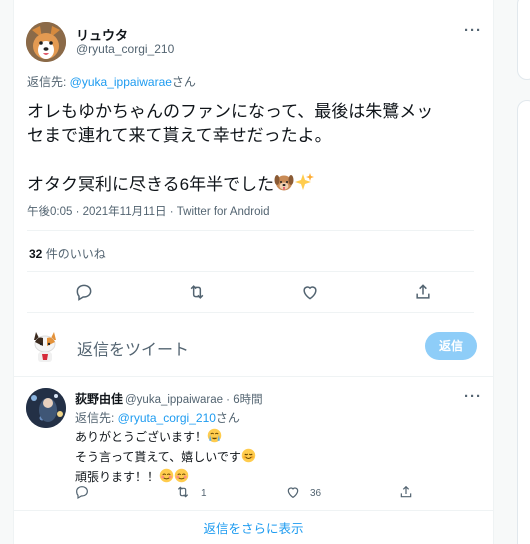 The width and height of the screenshot is (530, 544). What do you see at coordinates (230, 111) in the screenshot?
I see `tweet-line-1: オレもゆかちゃんのファンになって、最後は朱鷺メッ` at bounding box center [230, 111].